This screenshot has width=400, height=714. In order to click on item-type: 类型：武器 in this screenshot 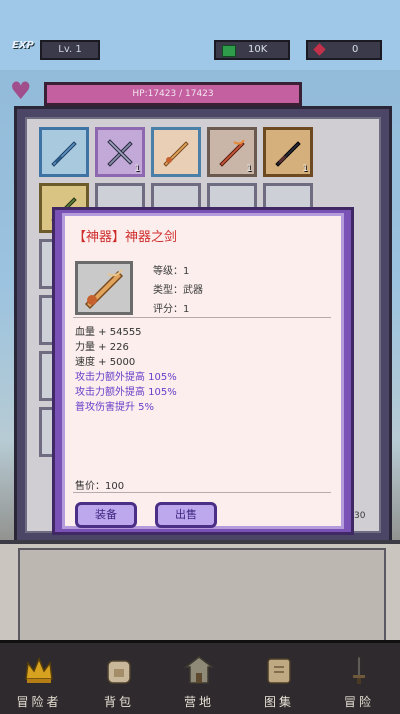, I will do `click(178, 290)`.